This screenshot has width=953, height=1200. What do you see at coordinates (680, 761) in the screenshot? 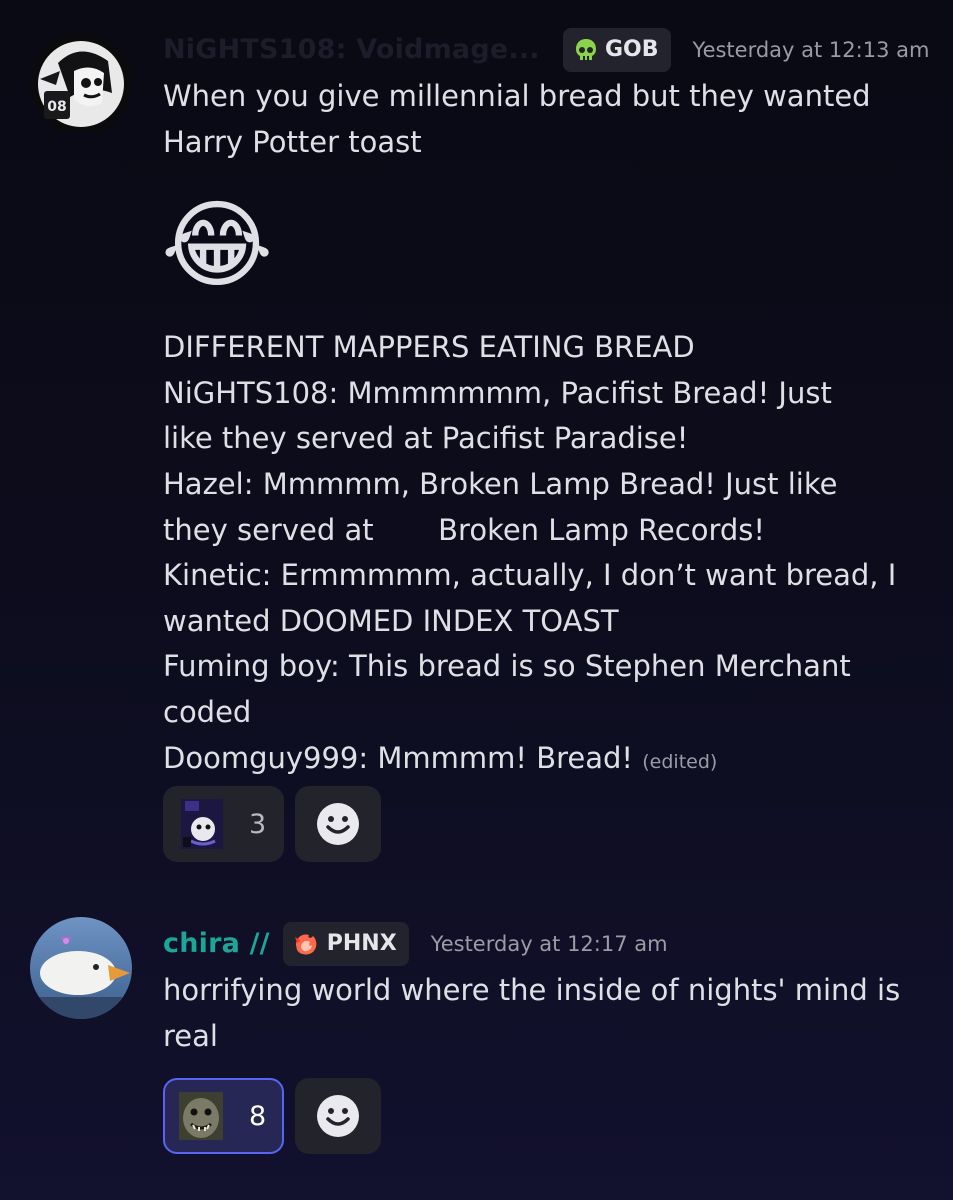
I see `edited-label: (edited)` at bounding box center [680, 761].